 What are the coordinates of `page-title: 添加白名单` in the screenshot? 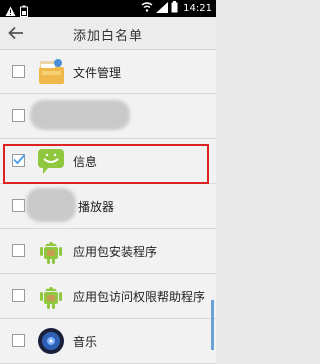 It's located at (107, 36).